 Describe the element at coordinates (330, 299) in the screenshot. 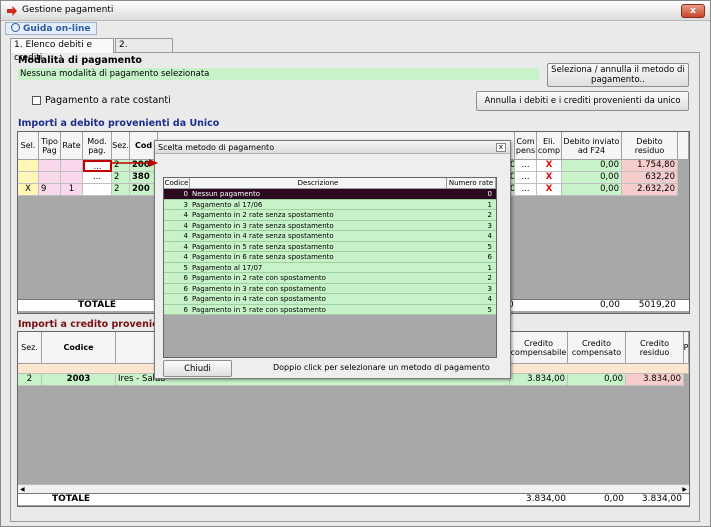

I see `method-row: 6 Pagamento in 4 rate con spostamento 4` at that location.